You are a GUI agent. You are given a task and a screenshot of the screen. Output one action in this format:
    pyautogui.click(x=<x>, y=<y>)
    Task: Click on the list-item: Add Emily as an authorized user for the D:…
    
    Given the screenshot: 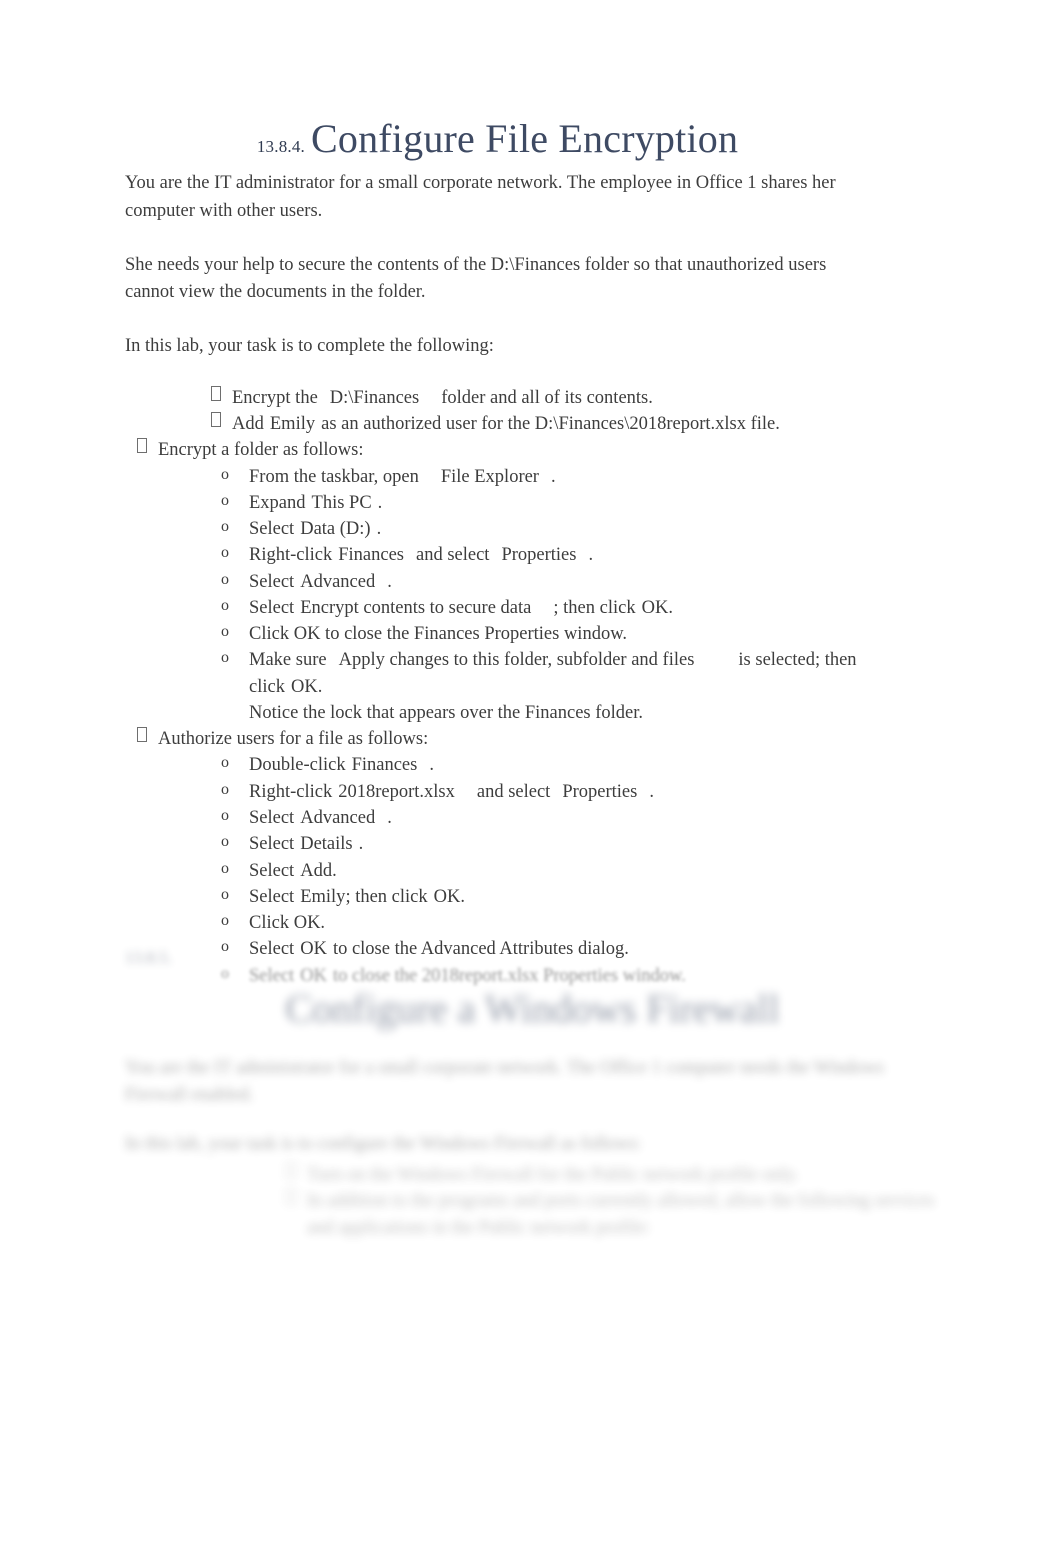 What is the action you would take?
    pyautogui.click(x=497, y=424)
    